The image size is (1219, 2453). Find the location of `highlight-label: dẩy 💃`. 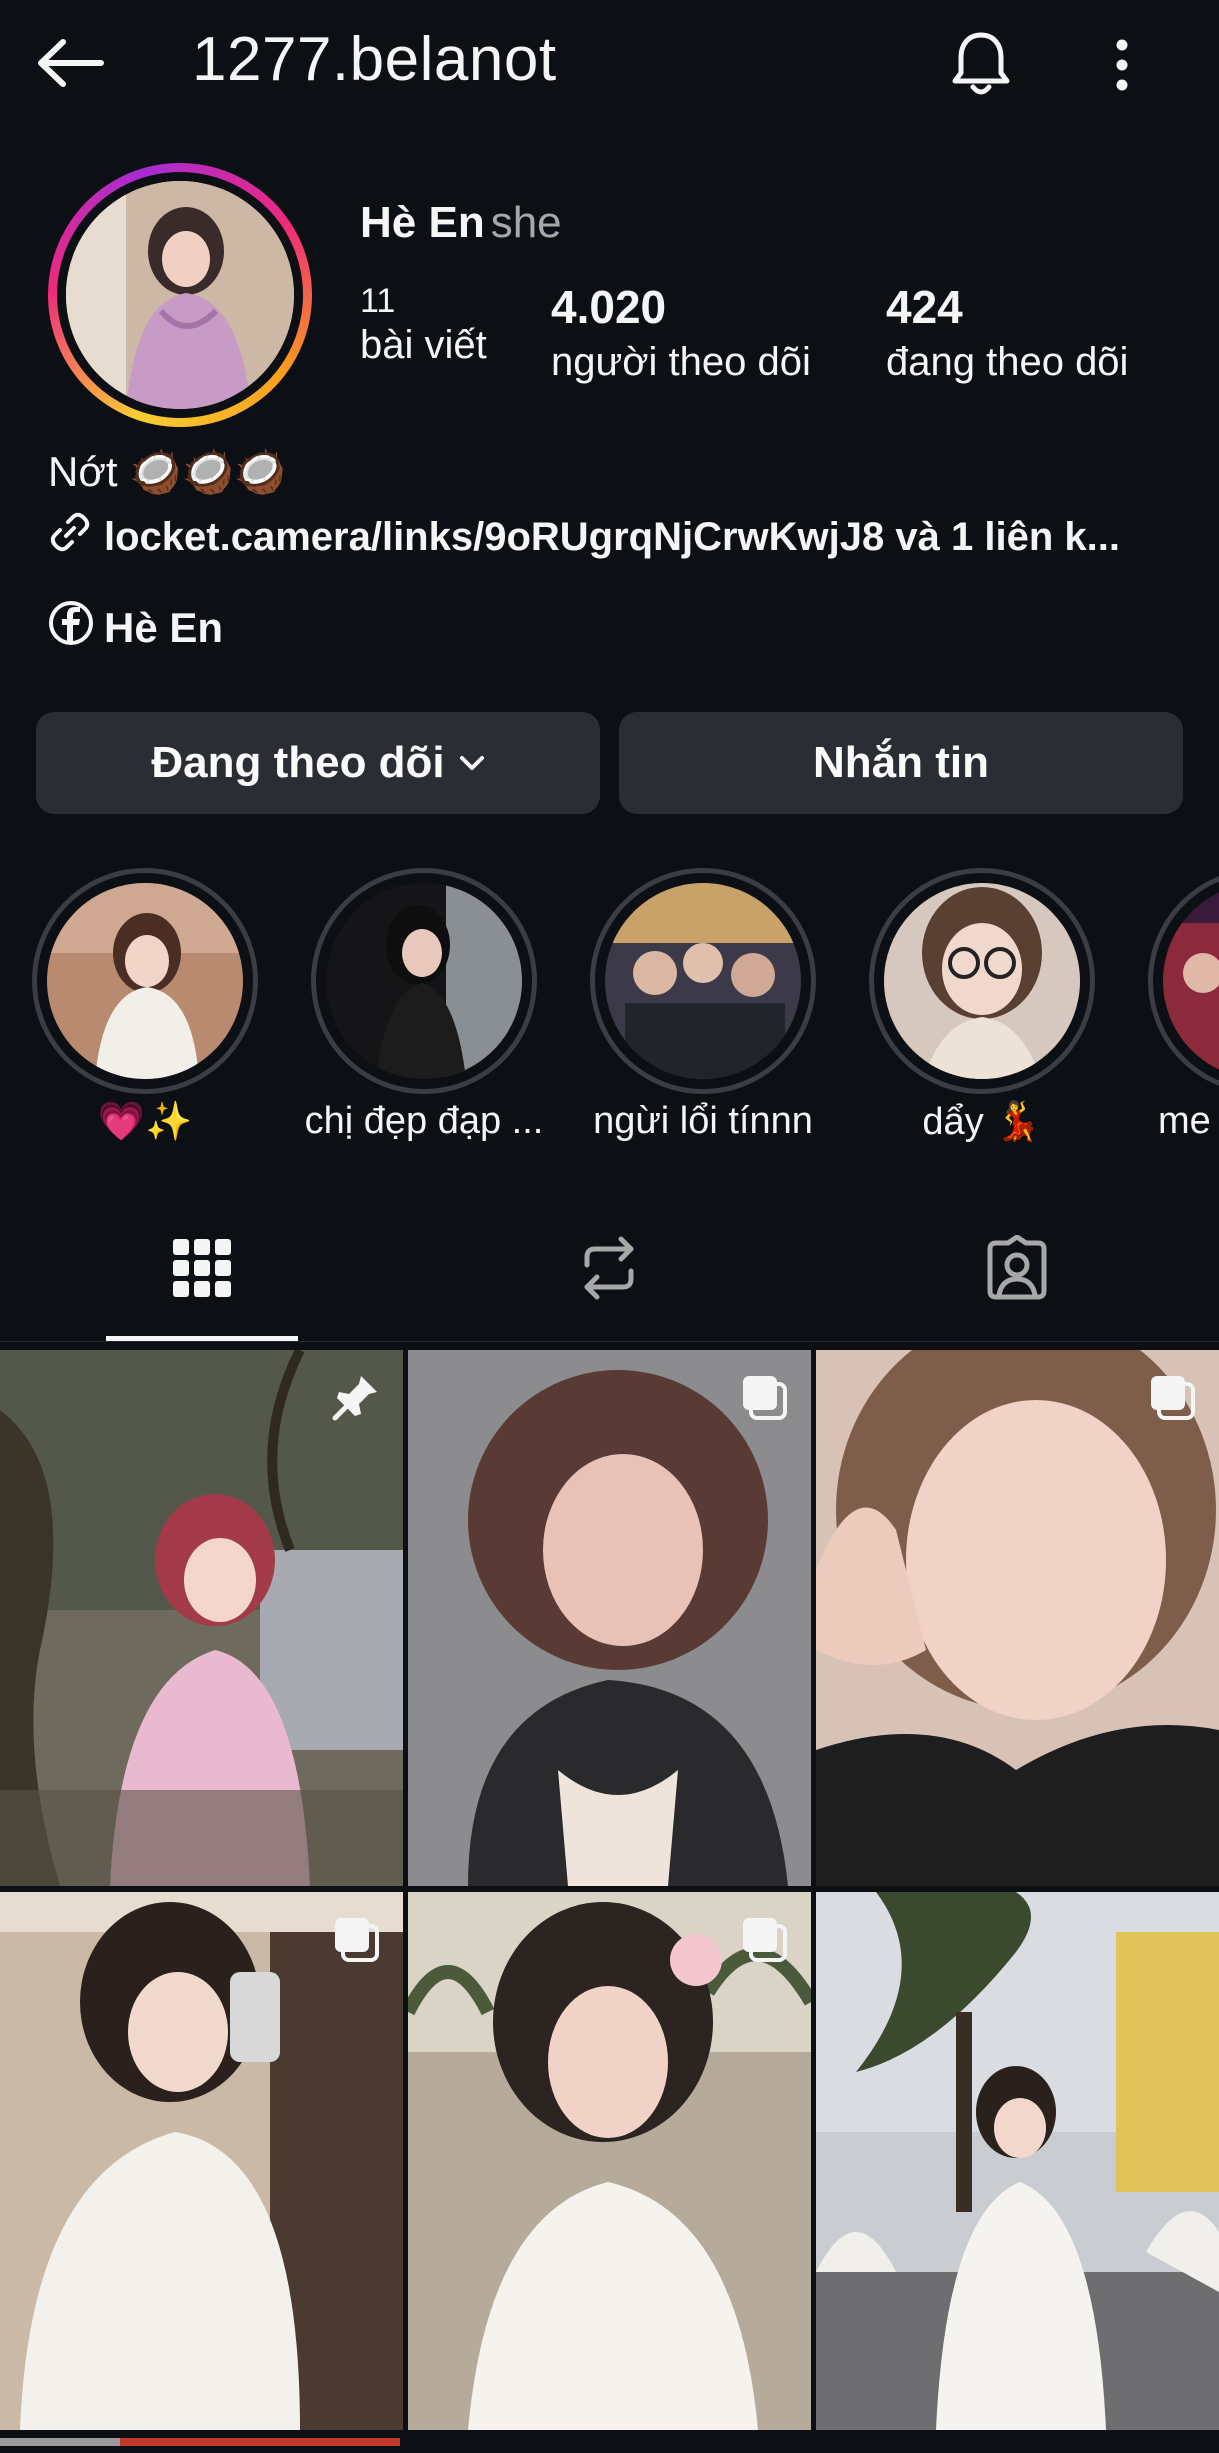

highlight-label: dẩy 💃 is located at coordinates (982, 1122).